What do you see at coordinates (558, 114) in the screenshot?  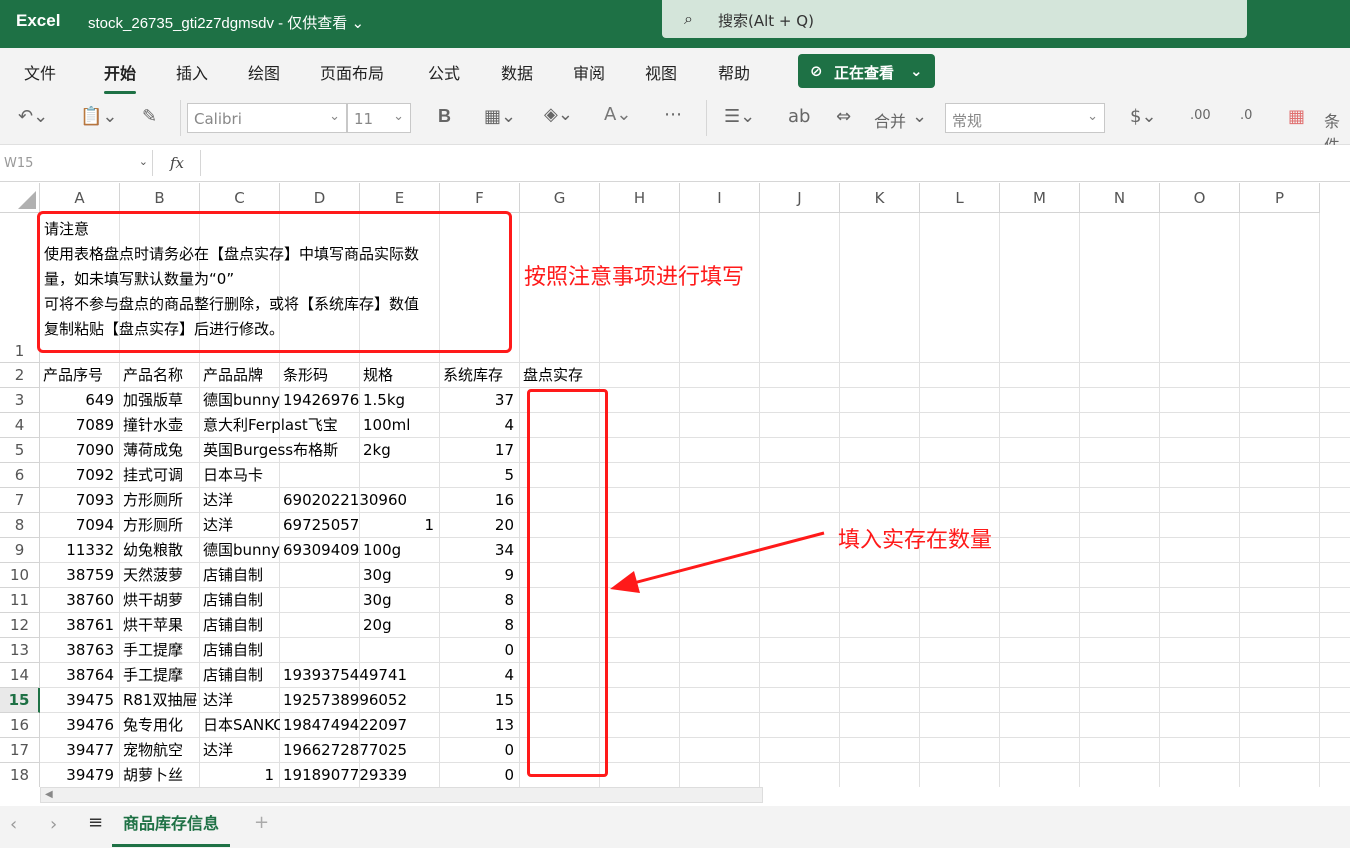 I see `fill-color-icon: ◈⌄` at bounding box center [558, 114].